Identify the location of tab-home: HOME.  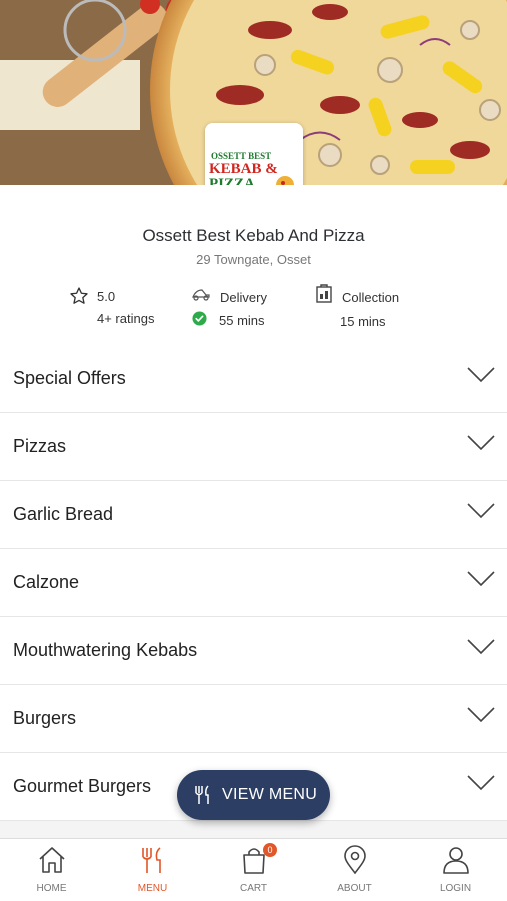
(51, 870).